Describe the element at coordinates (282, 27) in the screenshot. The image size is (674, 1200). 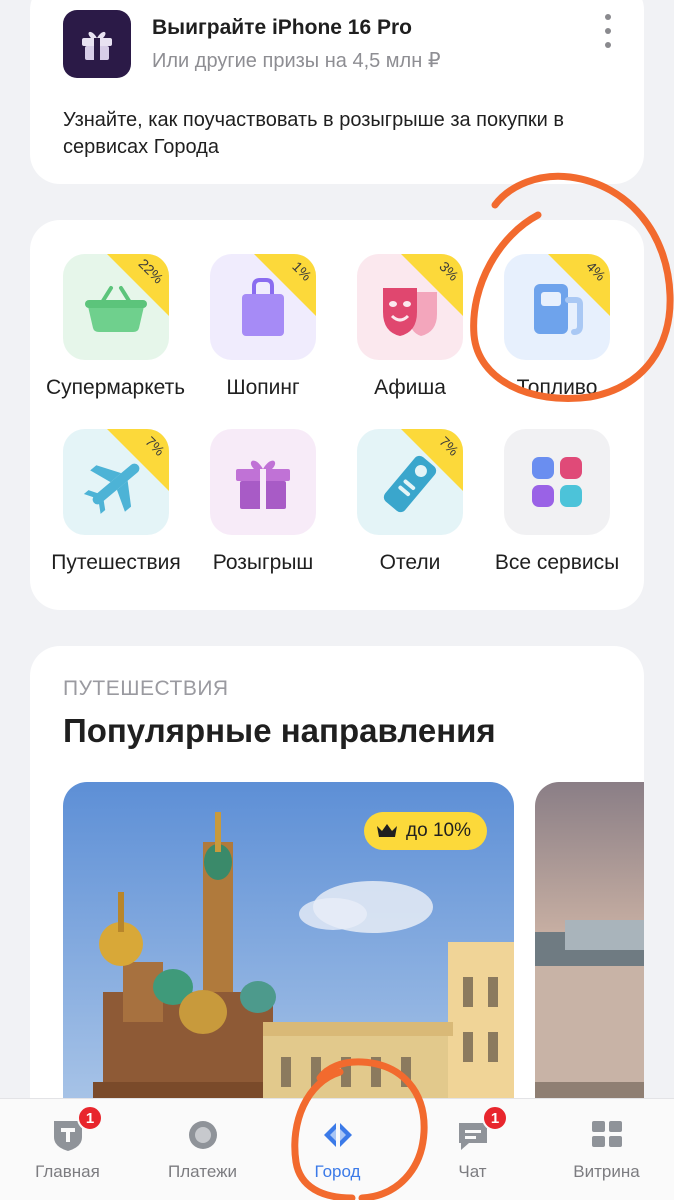
I see `promo-title: Выиграйте iPhone 16 Pro` at that location.